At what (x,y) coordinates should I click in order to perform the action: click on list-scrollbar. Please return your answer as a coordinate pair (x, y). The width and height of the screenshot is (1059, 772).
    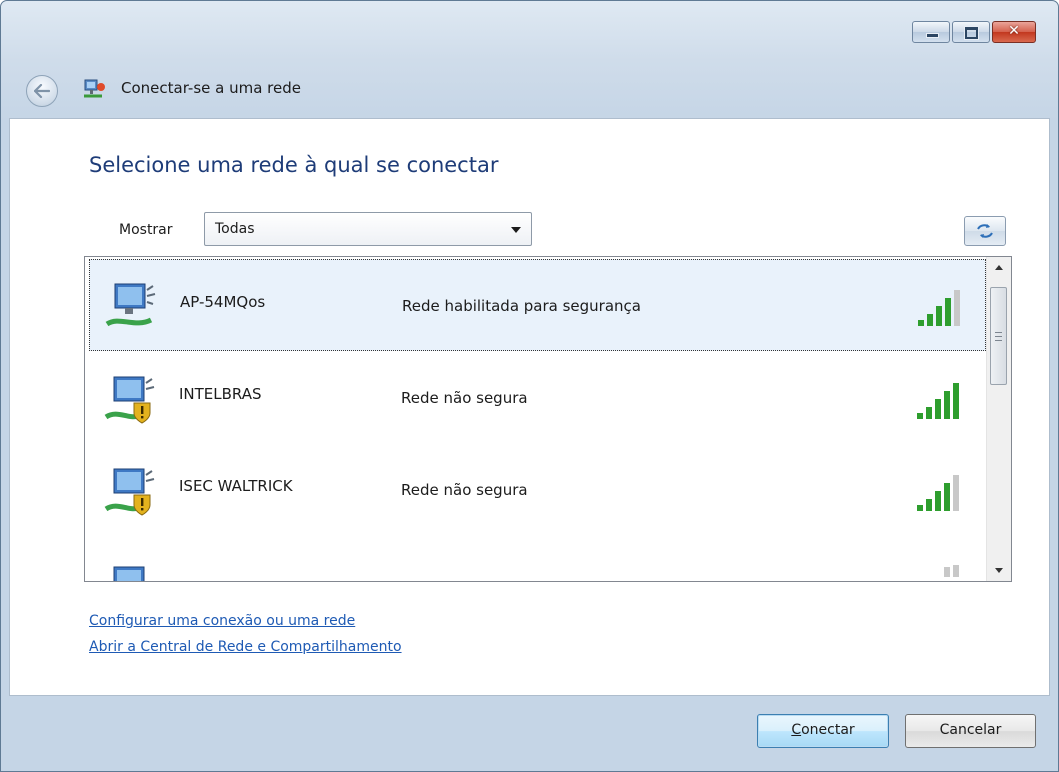
    Looking at the image, I should click on (998, 419).